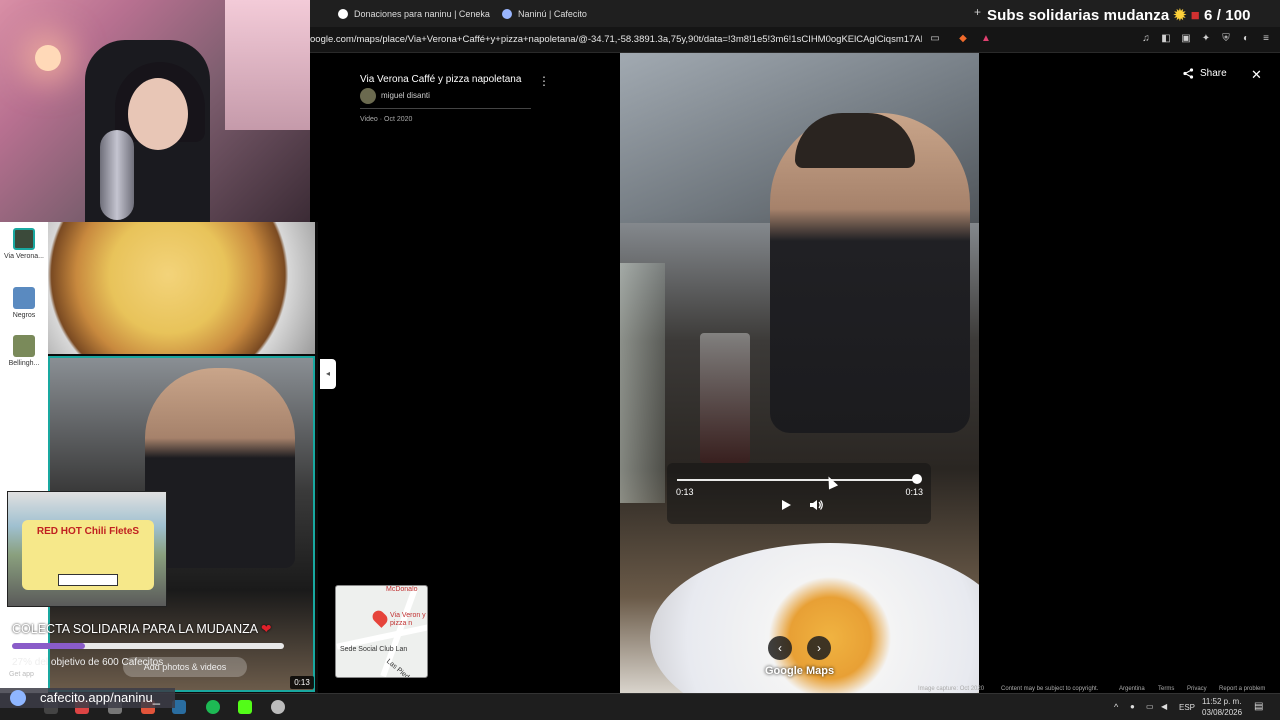 This screenshot has height=720, width=1280. What do you see at coordinates (402, 589) in the screenshot?
I see `map-label-mcdonalds: McDonalo` at bounding box center [402, 589].